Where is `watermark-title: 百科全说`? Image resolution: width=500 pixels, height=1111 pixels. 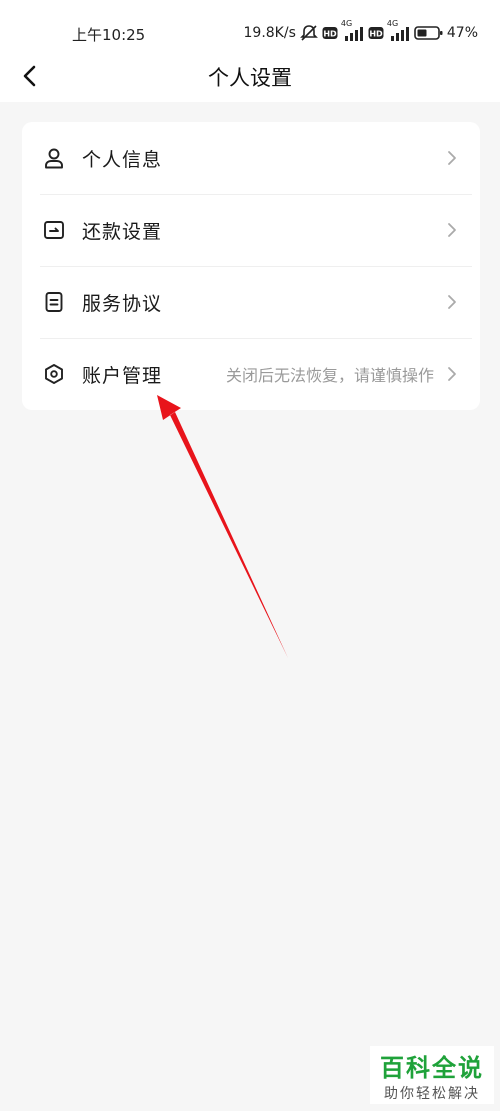 watermark-title: 百科全说 is located at coordinates (432, 1068).